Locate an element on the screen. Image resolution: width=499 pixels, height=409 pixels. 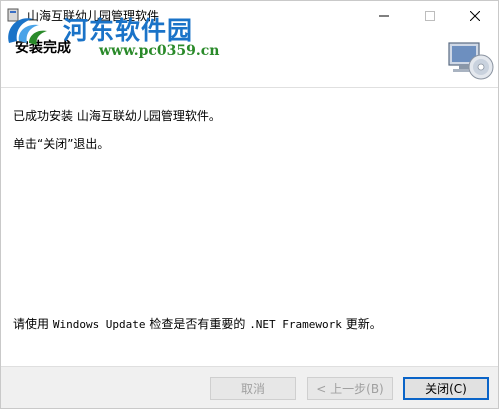
exit-instruction: 单击“关闭”退出。 is located at coordinates (61, 144).